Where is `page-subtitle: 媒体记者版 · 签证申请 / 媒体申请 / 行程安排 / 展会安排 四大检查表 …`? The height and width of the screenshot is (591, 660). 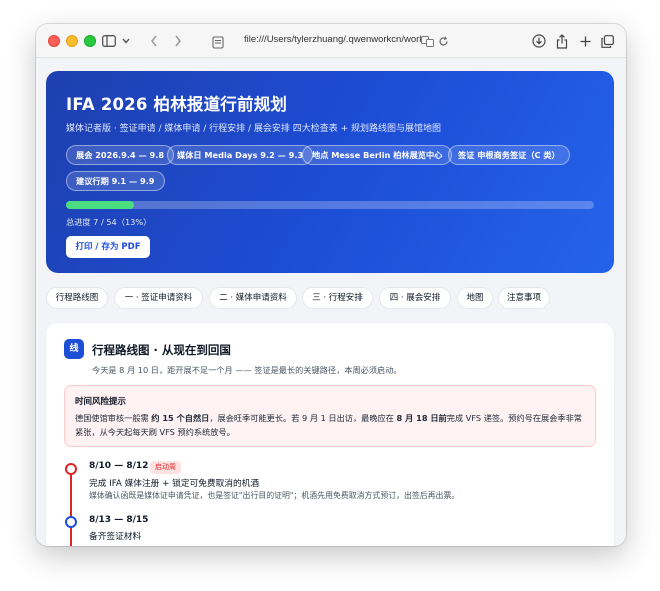 page-subtitle: 媒体记者版 · 签证申请 / 媒体申请 / 行程安排 / 展会安排 四大检查表 … is located at coordinates (253, 129).